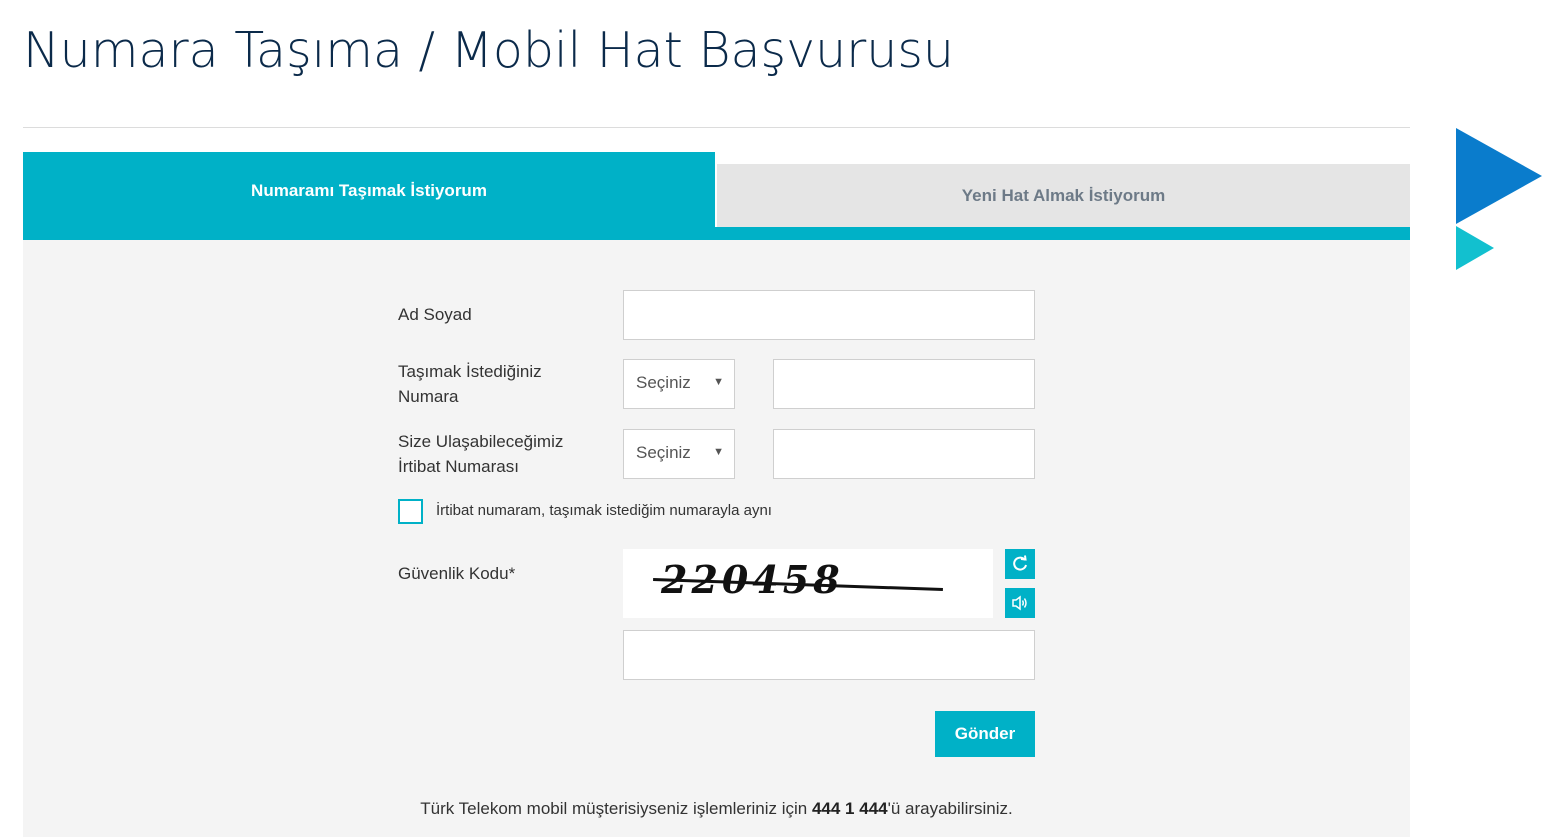 This screenshot has height=837, width=1548. What do you see at coordinates (470, 371) in the screenshot?
I see `port-number-label-line1: Taşımak İstediğiniz` at bounding box center [470, 371].